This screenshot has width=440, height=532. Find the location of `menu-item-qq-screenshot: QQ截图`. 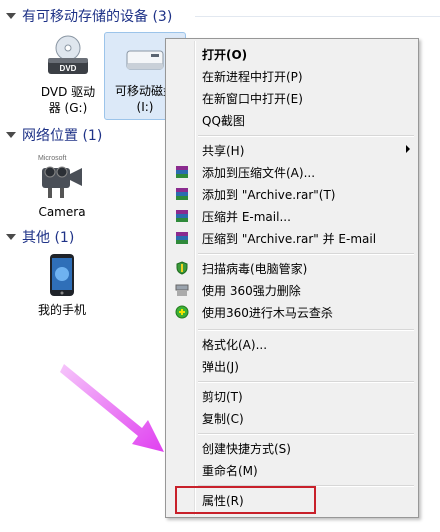

menu-item-qq-screenshot: QQ截图 is located at coordinates (292, 120).